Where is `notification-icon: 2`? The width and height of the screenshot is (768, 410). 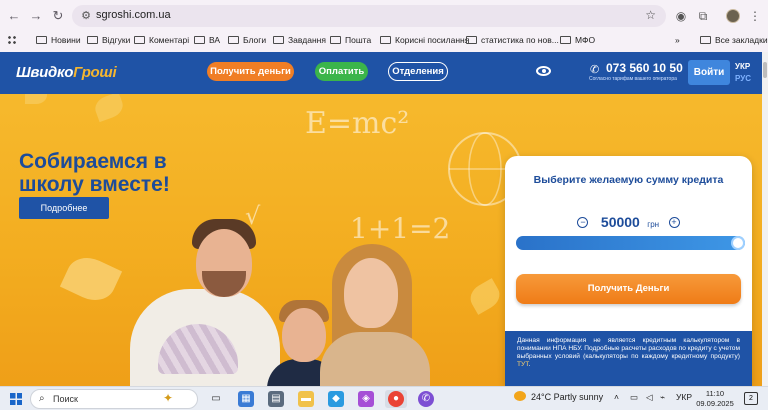
notification-icon: 2 is located at coordinates (751, 398).